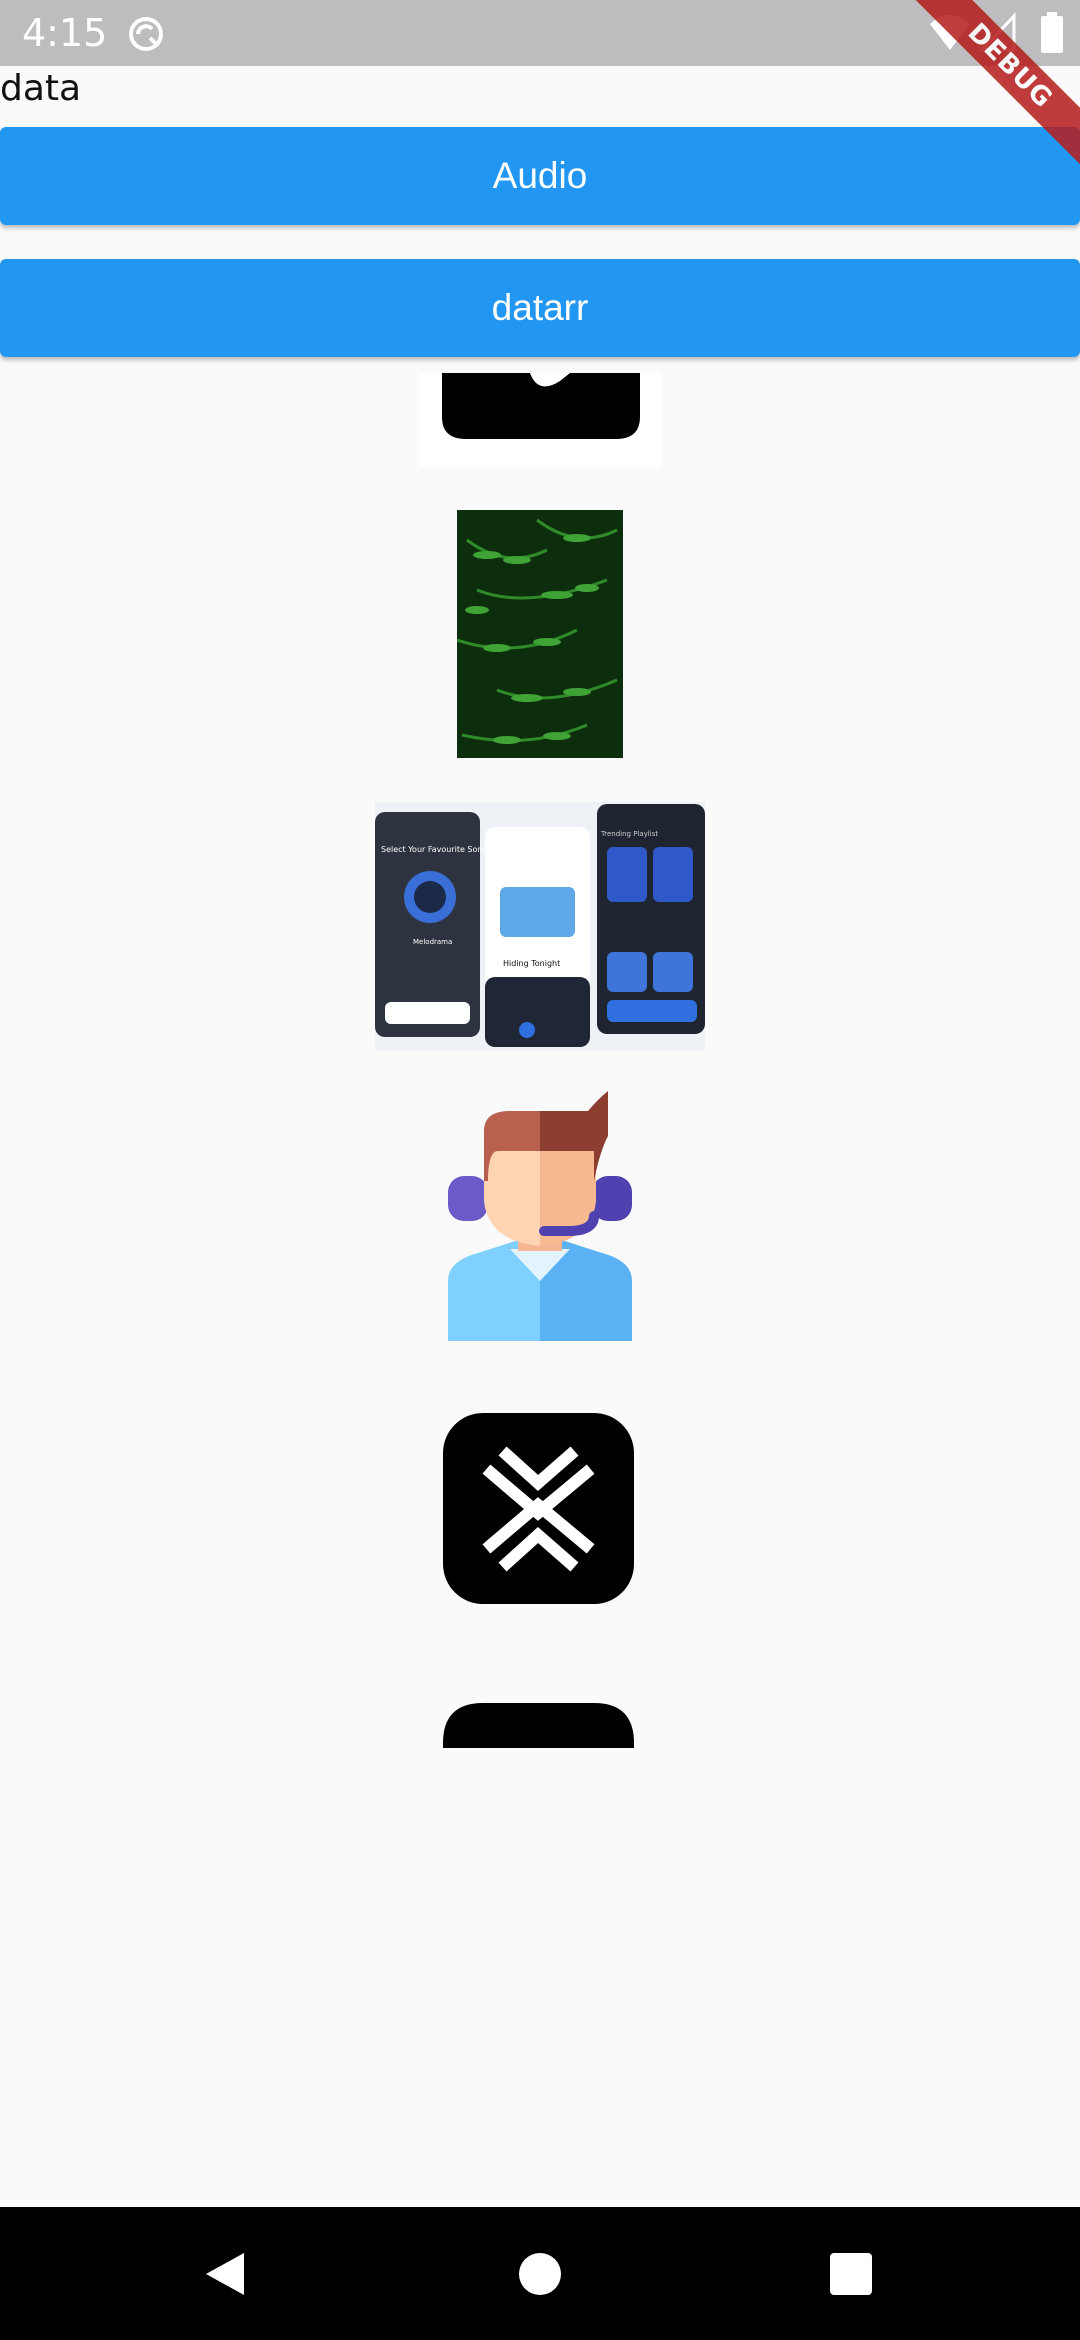 Image resolution: width=1080 pixels, height=2340 pixels. I want to click on battery-icon, so click(1052, 32).